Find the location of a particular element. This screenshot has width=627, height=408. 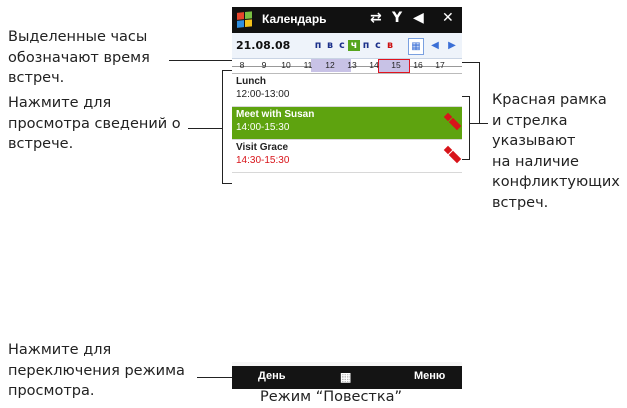

keyboard-icon: ▦ is located at coordinates (345, 377).